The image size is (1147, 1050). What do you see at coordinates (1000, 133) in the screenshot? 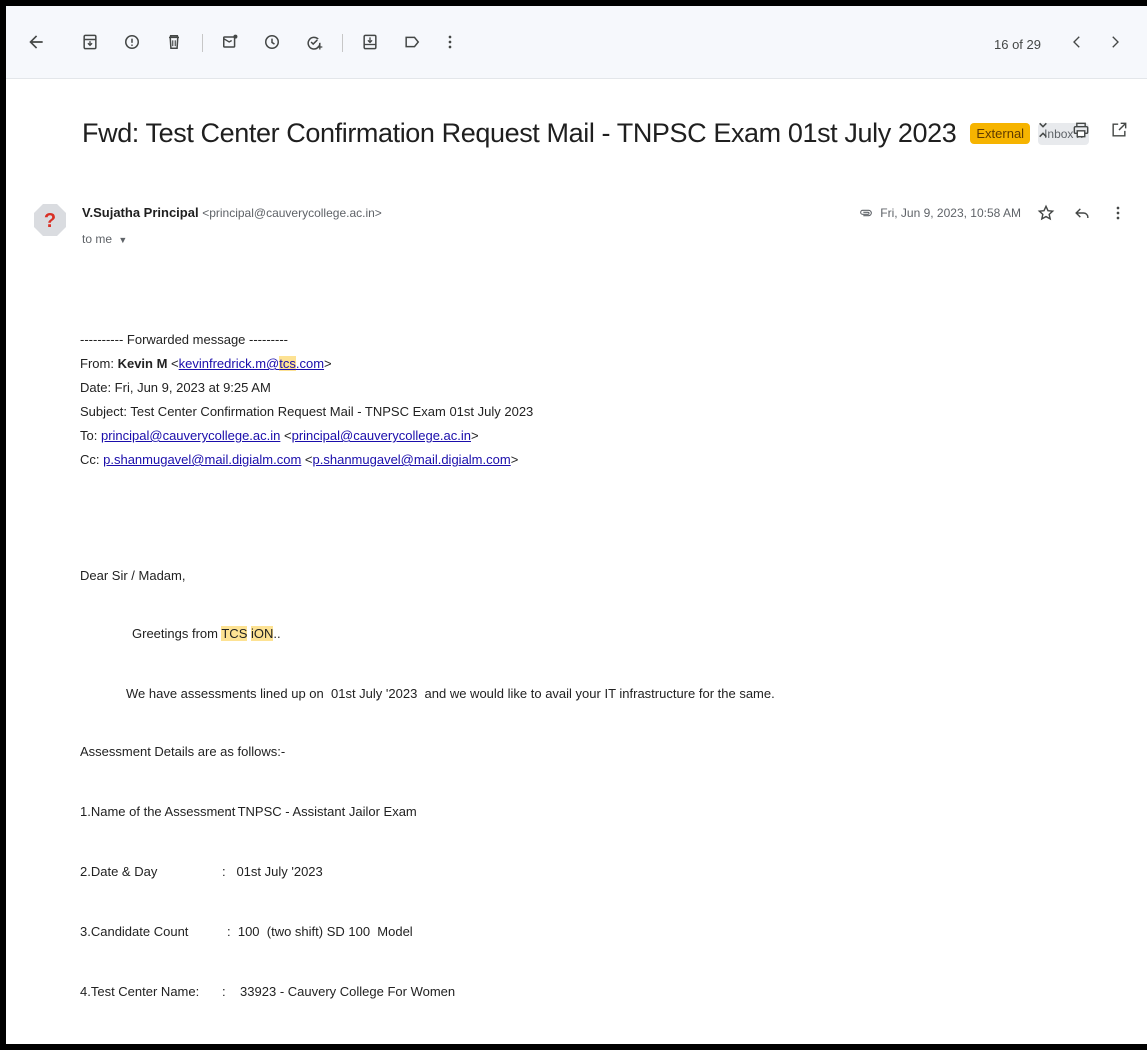
I see `external-label-badge: External` at bounding box center [1000, 133].